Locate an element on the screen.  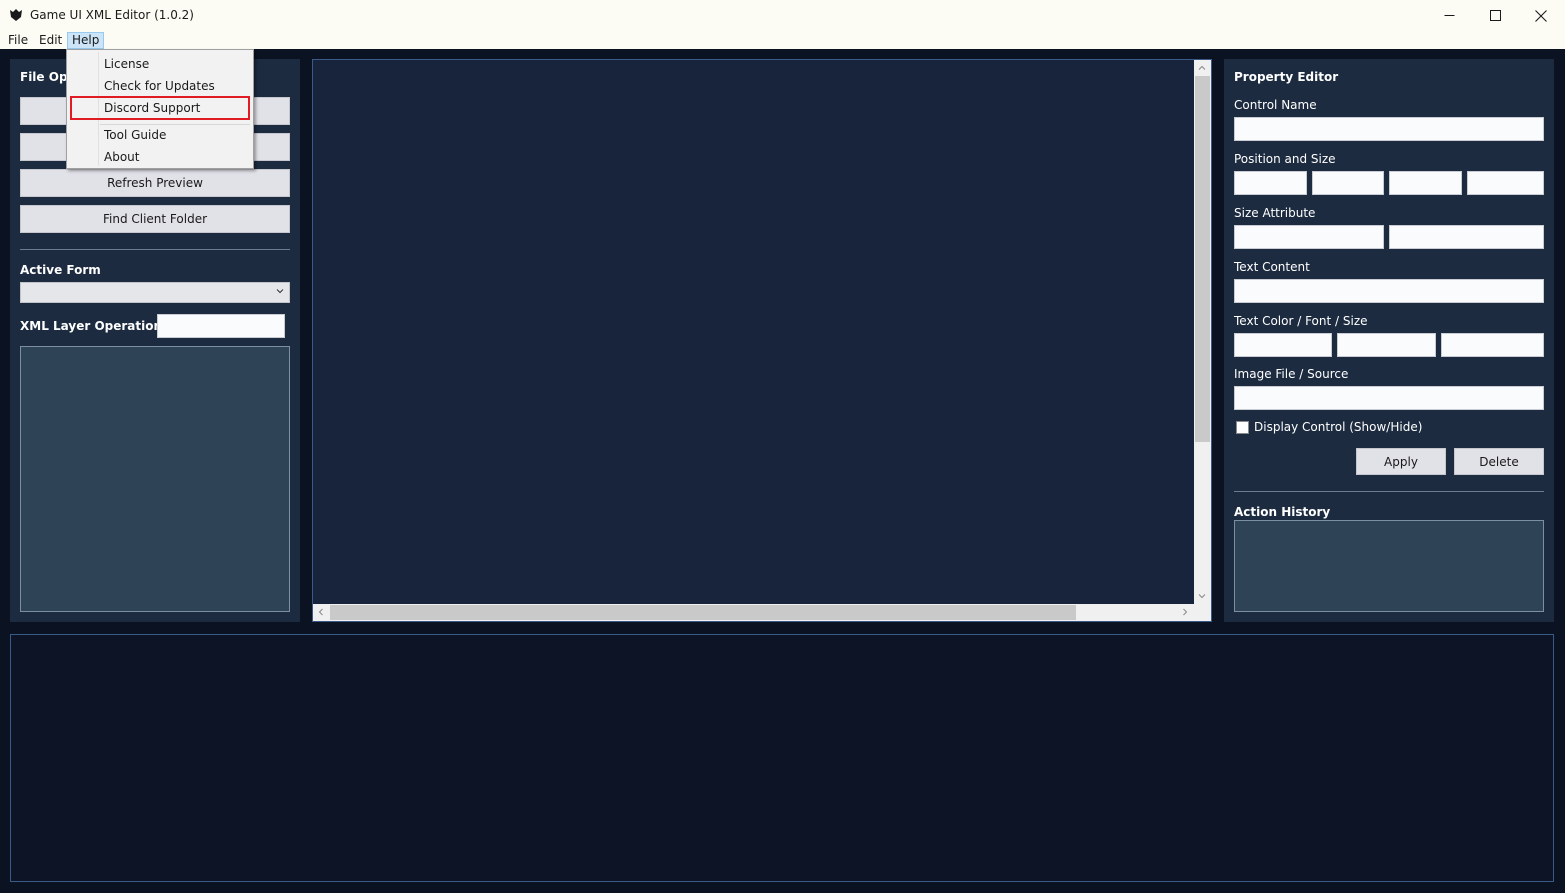
chevron-left-icon is located at coordinates (320, 612).